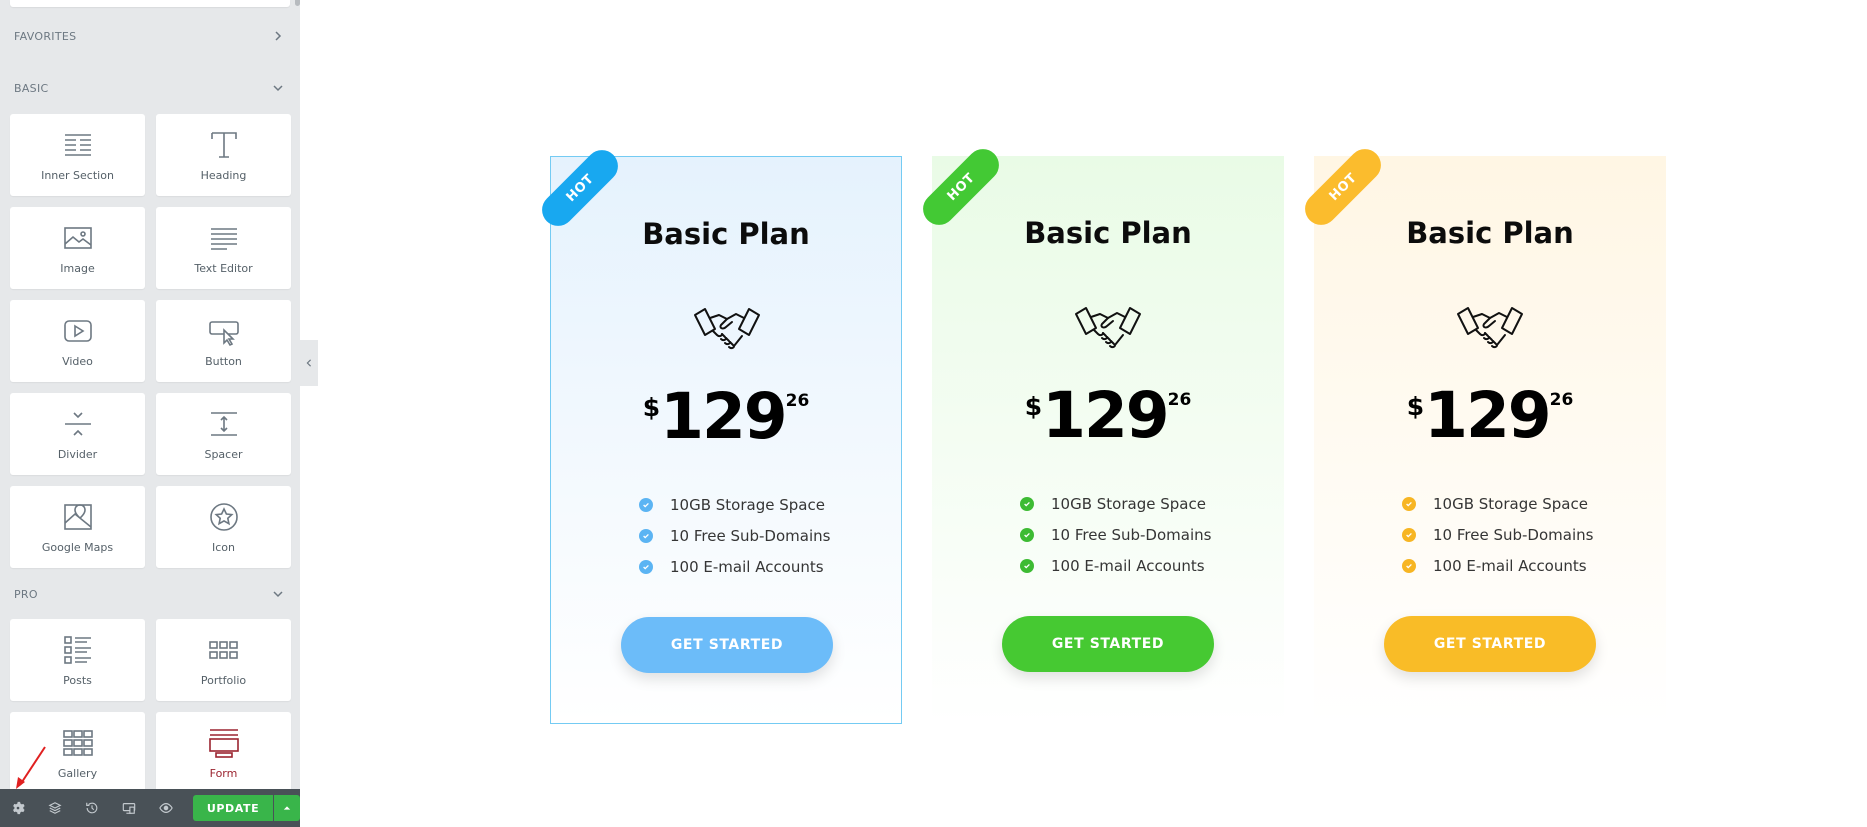 Image resolution: width=1867 pixels, height=827 pixels. Describe the element at coordinates (223, 434) in the screenshot. I see `widget-spacer: Spacer` at that location.